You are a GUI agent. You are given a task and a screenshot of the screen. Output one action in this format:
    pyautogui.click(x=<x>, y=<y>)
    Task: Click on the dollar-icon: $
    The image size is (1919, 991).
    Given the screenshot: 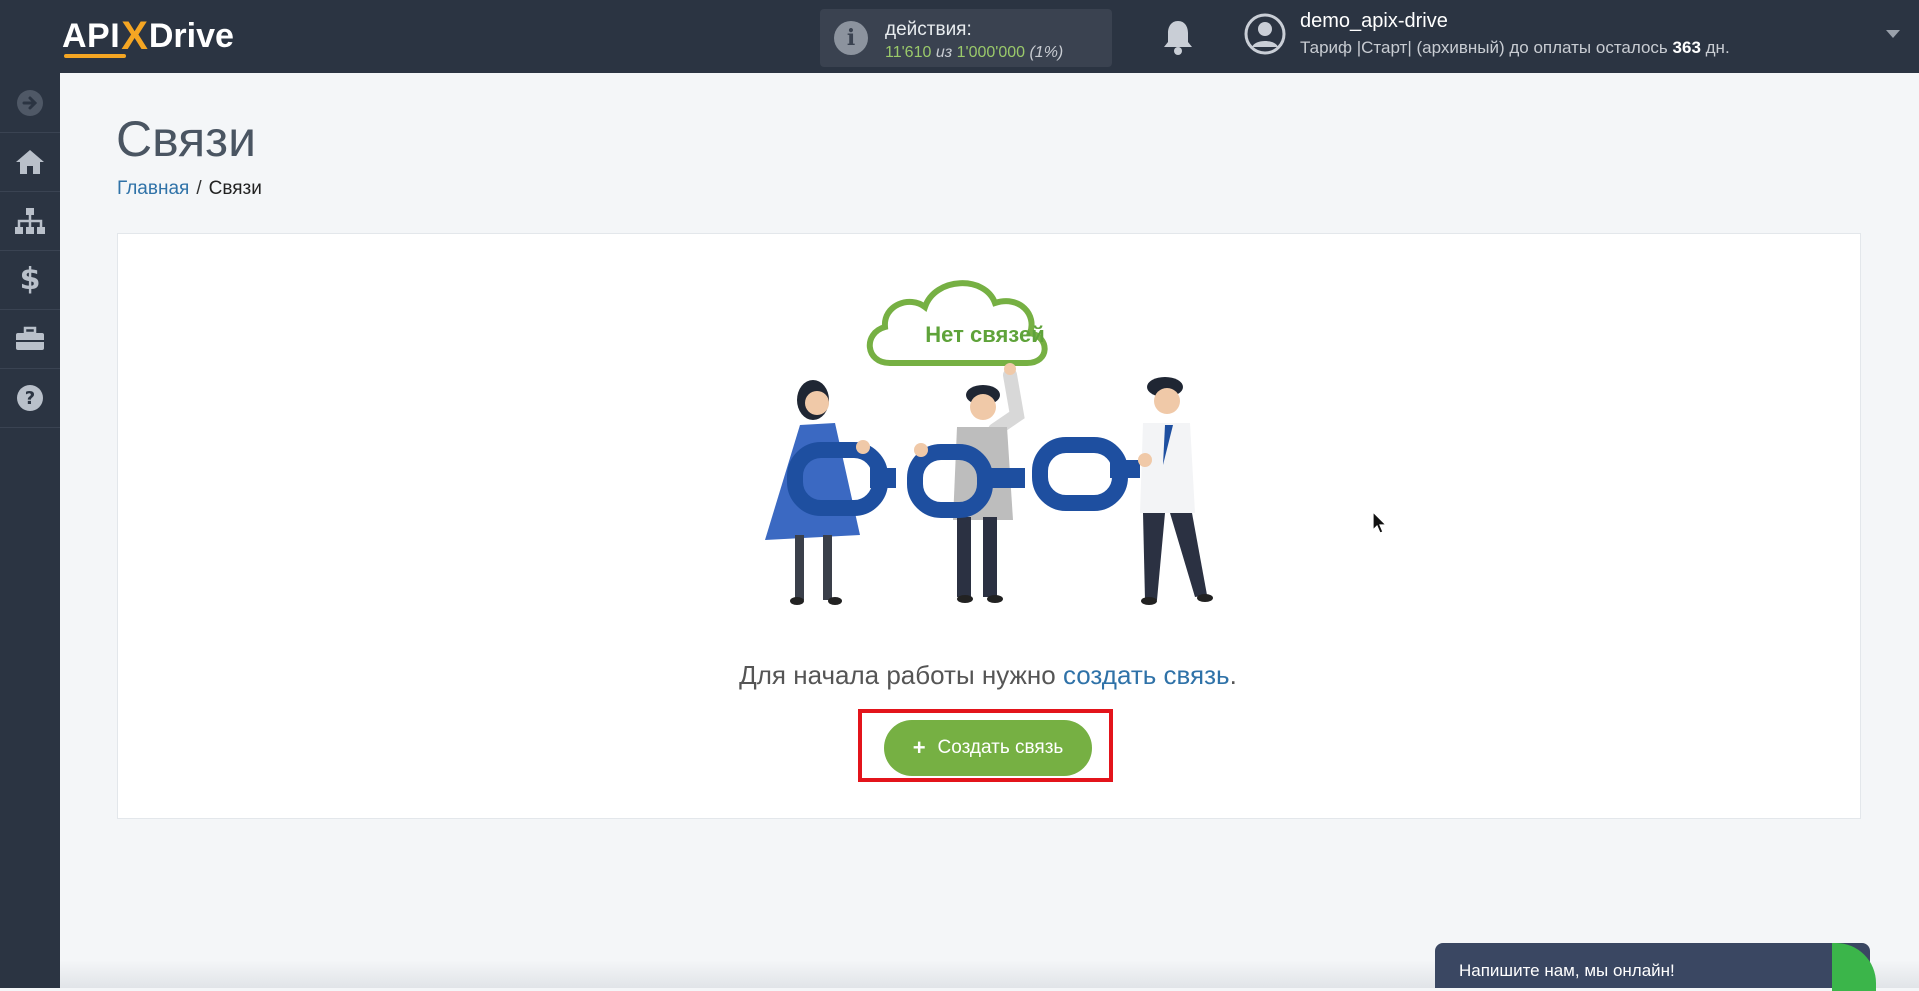 What is the action you would take?
    pyautogui.click(x=30, y=279)
    